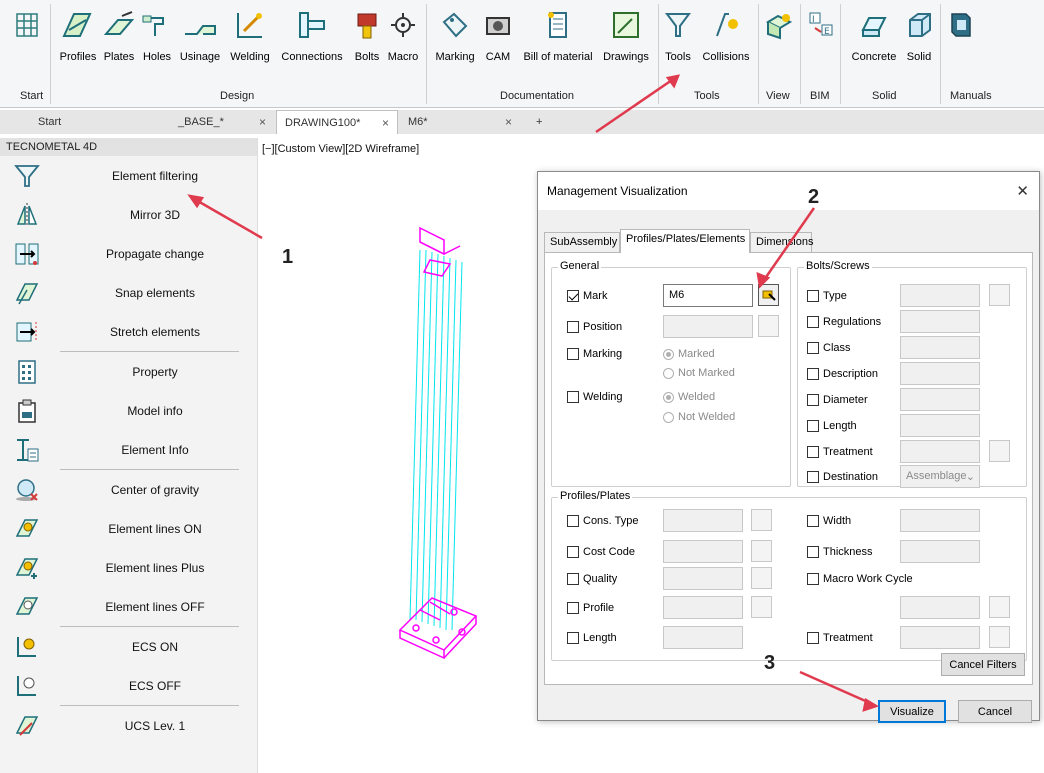 The width and height of the screenshot is (1044, 773). I want to click on arrow-1-head, so click(196, 201).